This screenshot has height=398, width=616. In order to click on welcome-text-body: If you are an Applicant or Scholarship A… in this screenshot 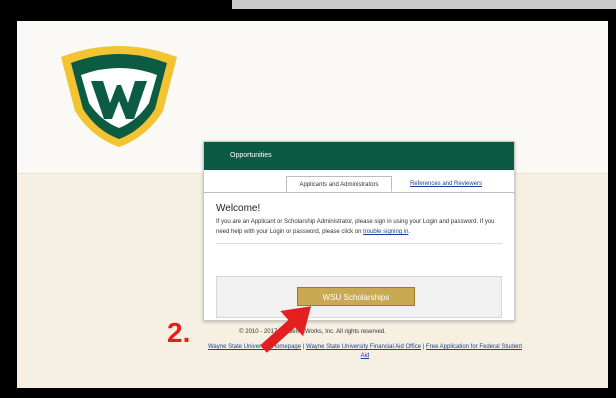, I will do `click(355, 227)`.